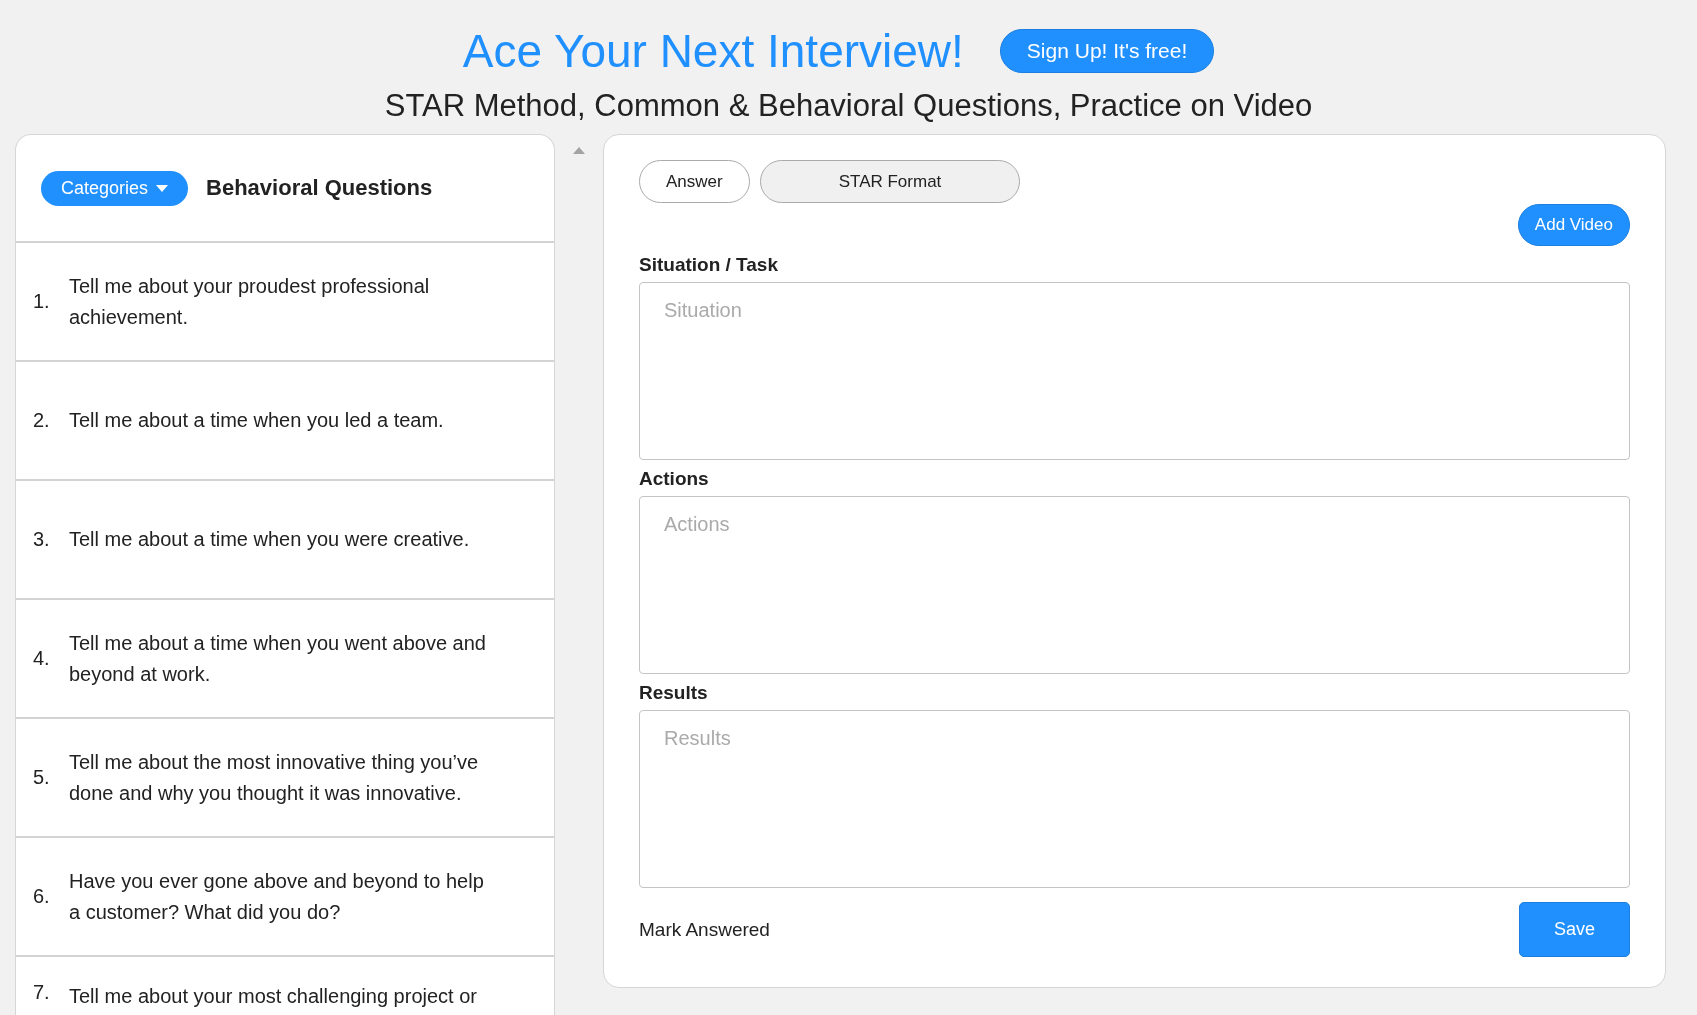  I want to click on question-text: Tell me about a time when you led a team., so click(256, 420).